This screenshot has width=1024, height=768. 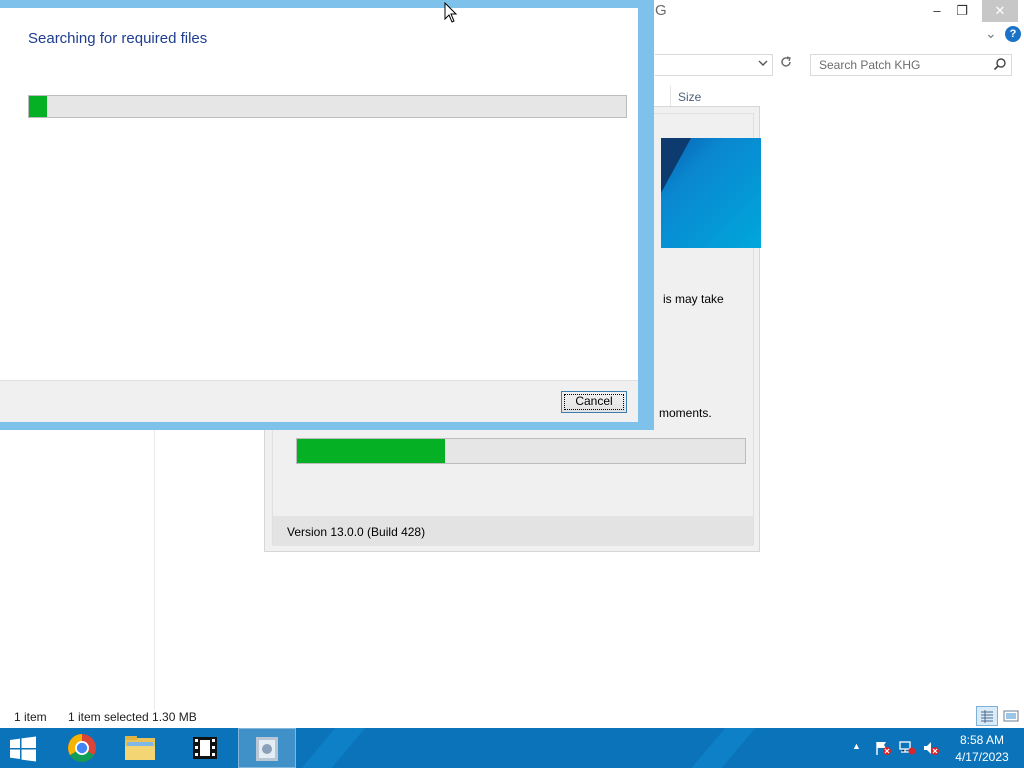 I want to click on dialog-title: Searching for required files, so click(x=118, y=38).